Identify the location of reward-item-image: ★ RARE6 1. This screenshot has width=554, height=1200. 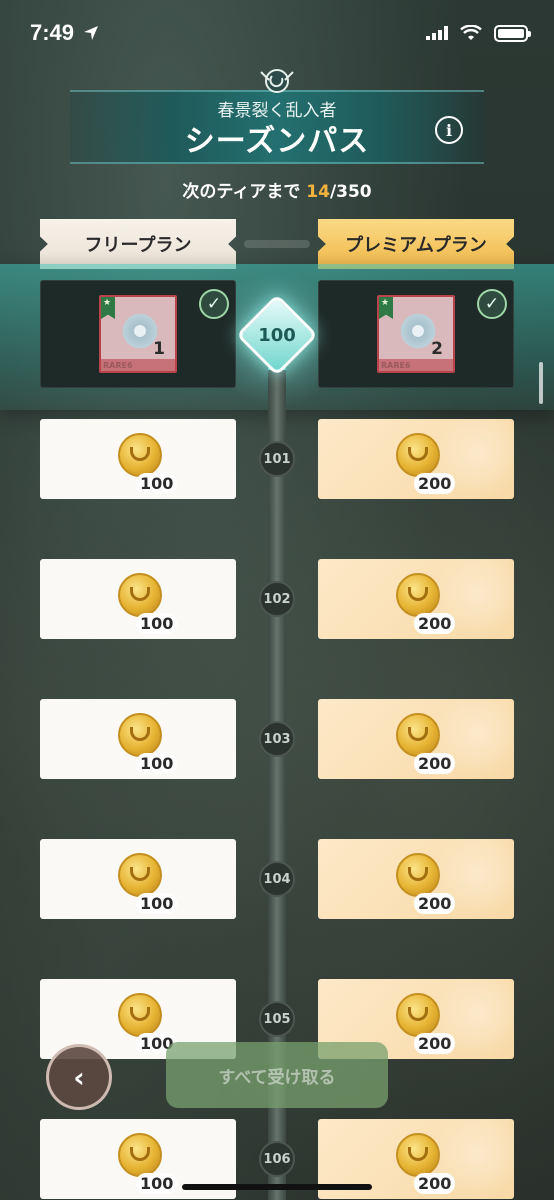
(138, 334).